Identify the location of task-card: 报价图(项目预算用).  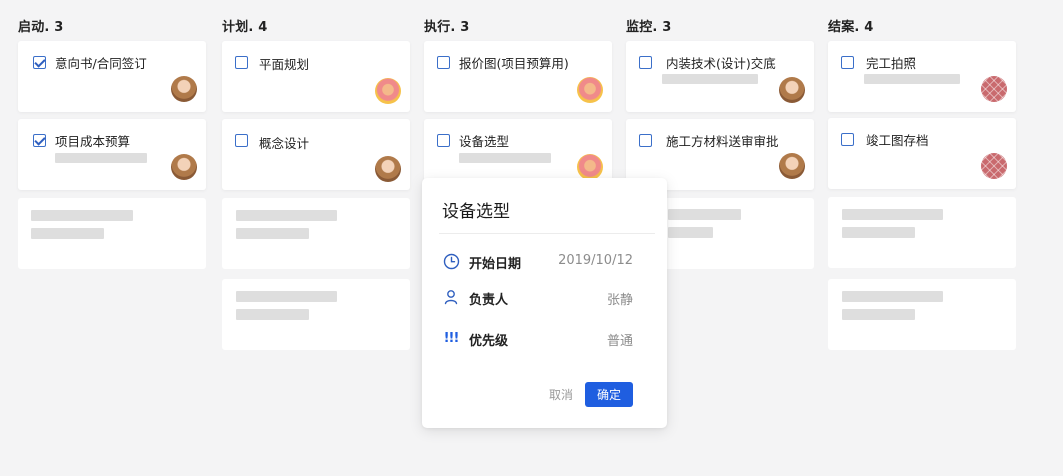
(518, 76).